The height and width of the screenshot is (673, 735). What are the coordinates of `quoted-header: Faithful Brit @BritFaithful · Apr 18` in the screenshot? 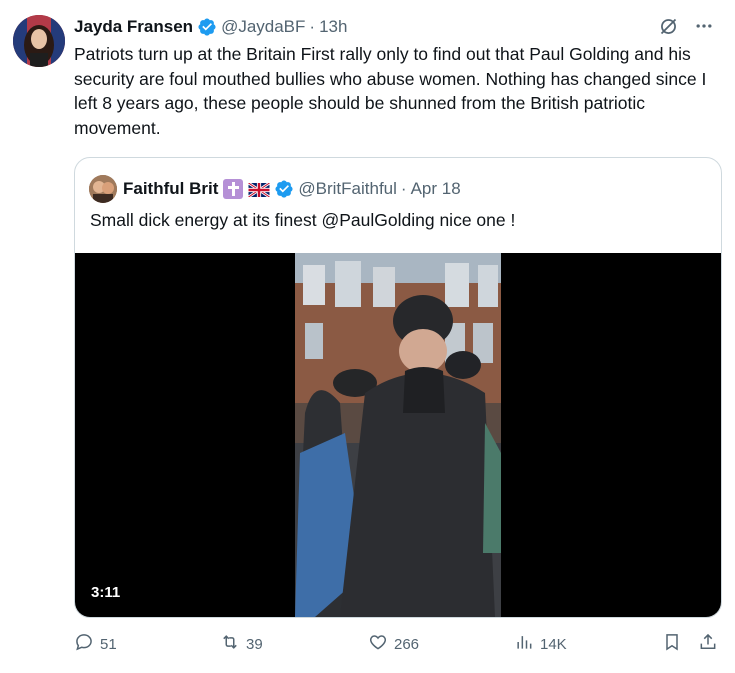 It's located at (275, 189).